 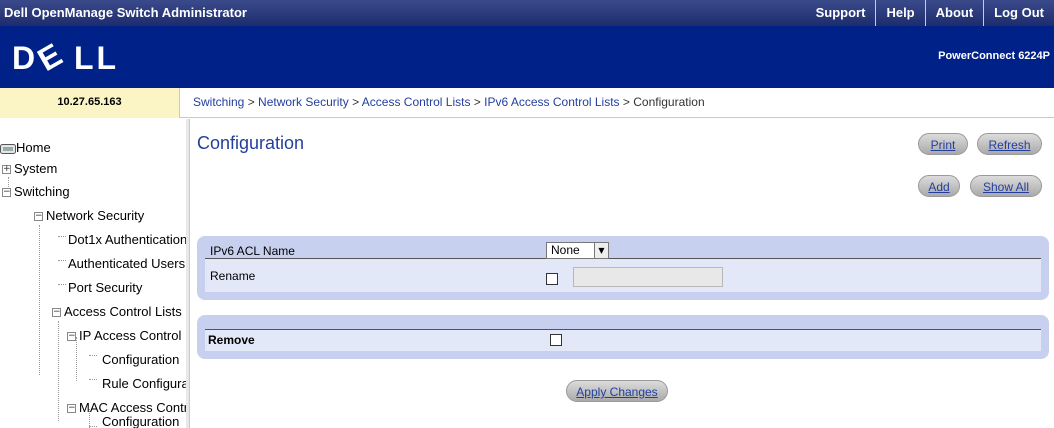 I want to click on nav-ip-access-control-lists: −IP Access Control Lists, so click(x=128, y=336).